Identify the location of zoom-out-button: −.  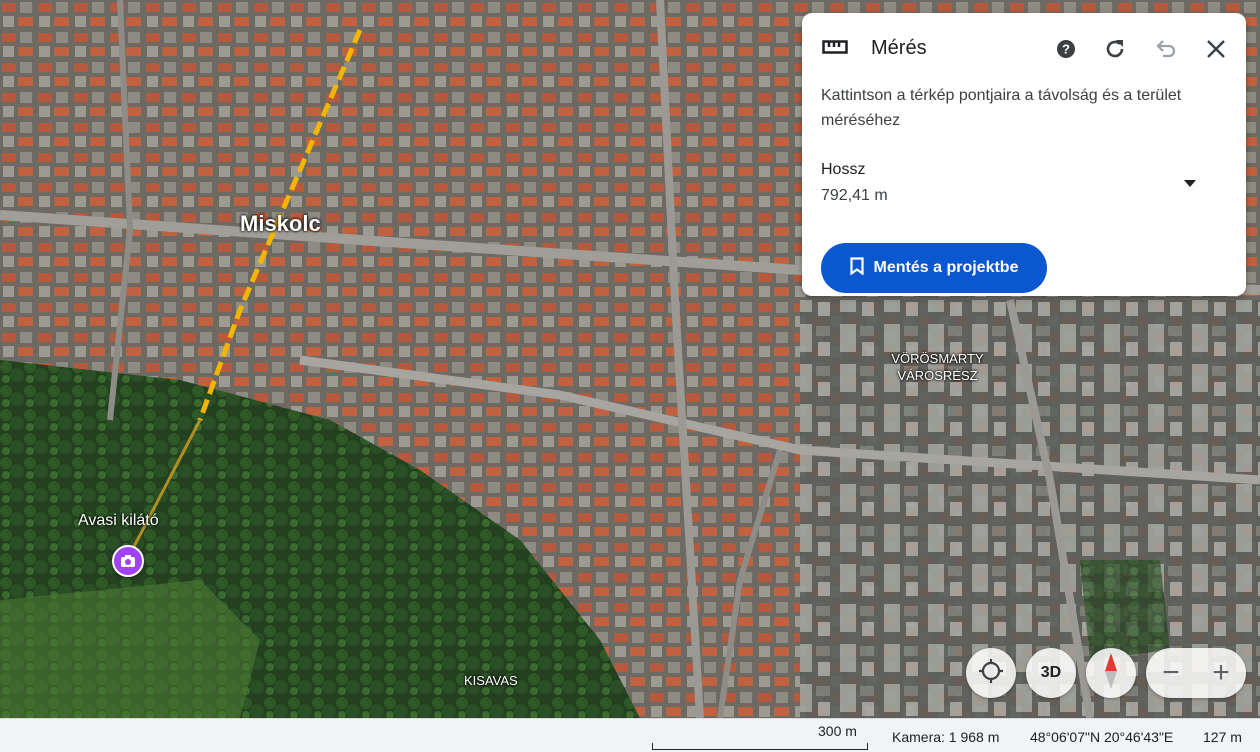
(1171, 673).